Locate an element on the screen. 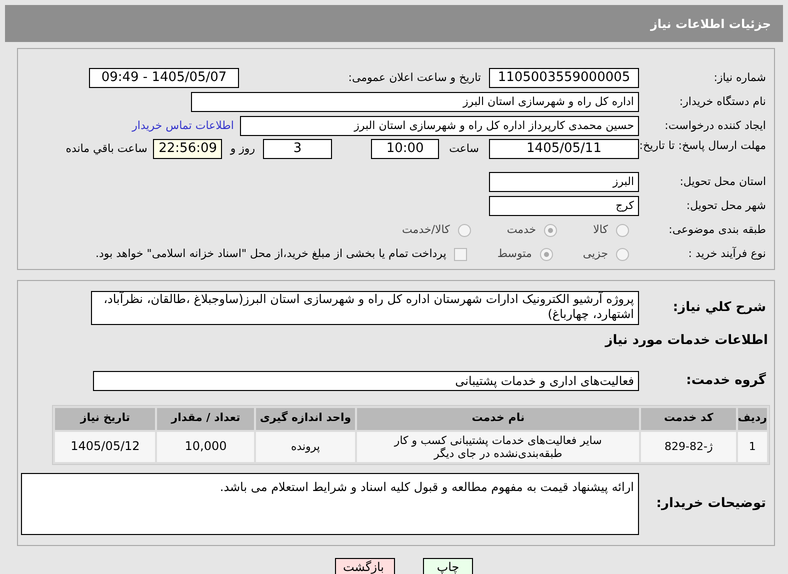 Image resolution: width=788 pixels, height=574 pixels. section-heading: اطلاعات خدمات مورد نیاز is located at coordinates (686, 341).